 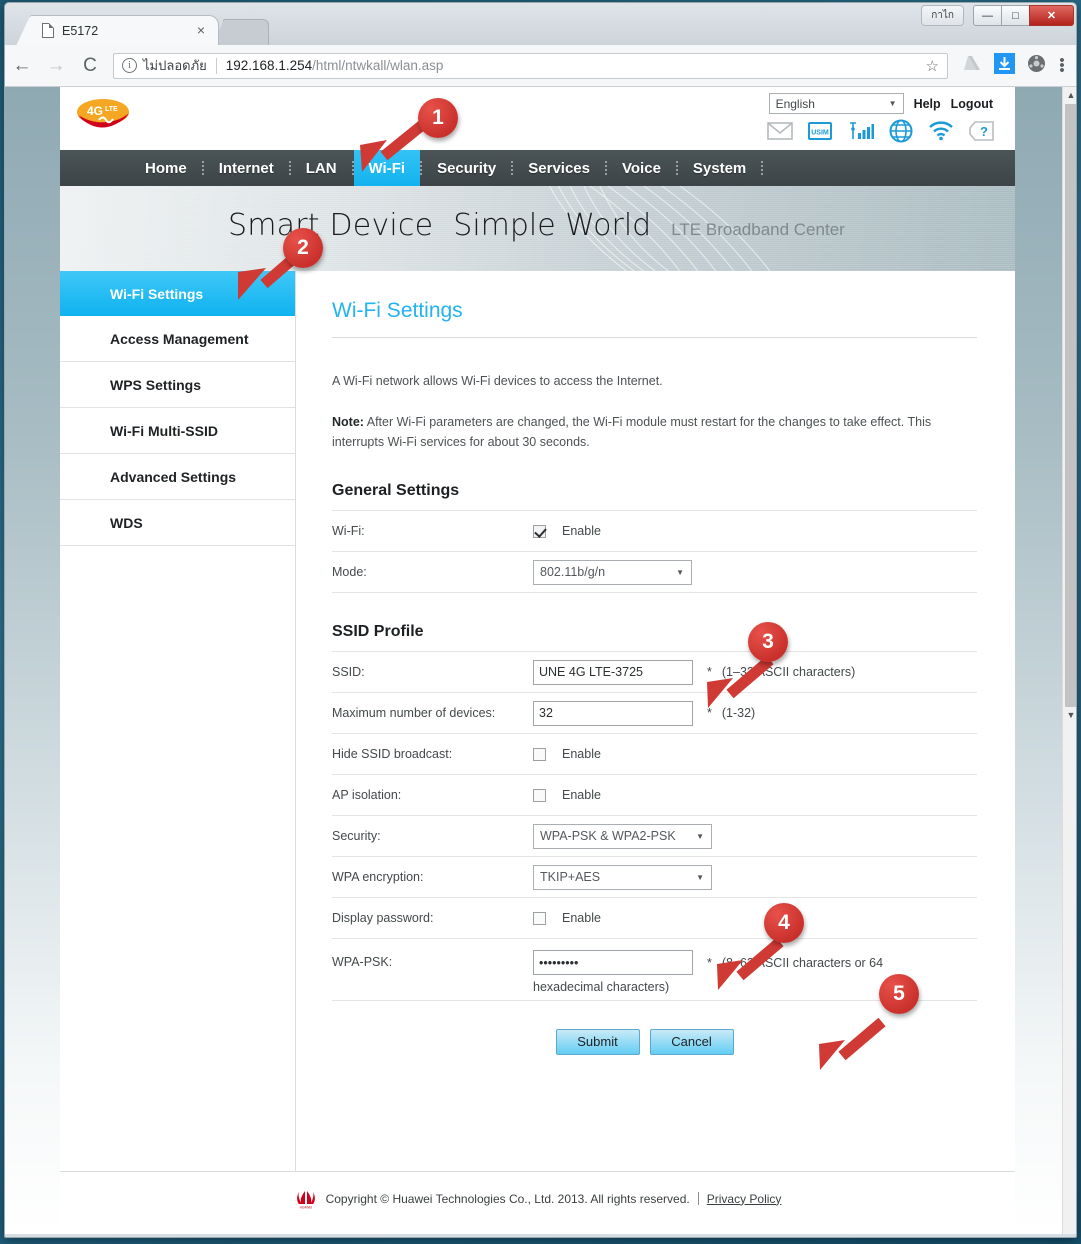 I want to click on display-password-checkbox, so click(x=539, y=918).